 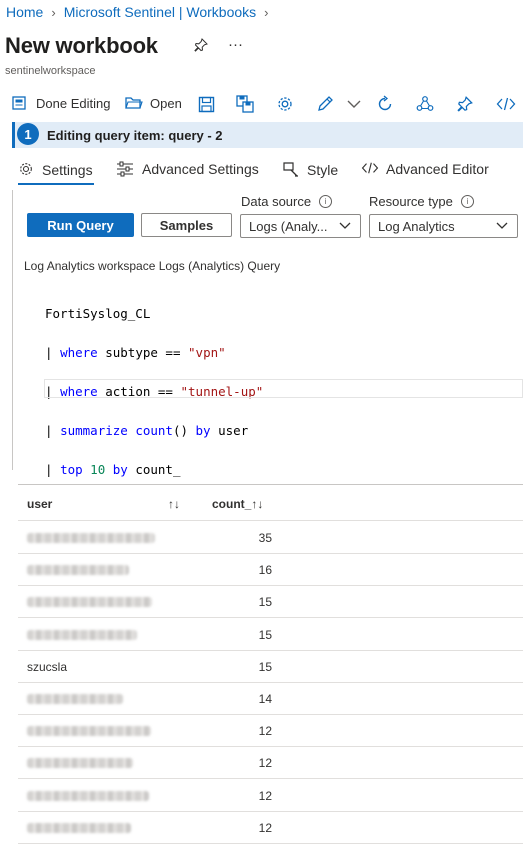 I want to click on samples-button: Samples, so click(x=186, y=225).